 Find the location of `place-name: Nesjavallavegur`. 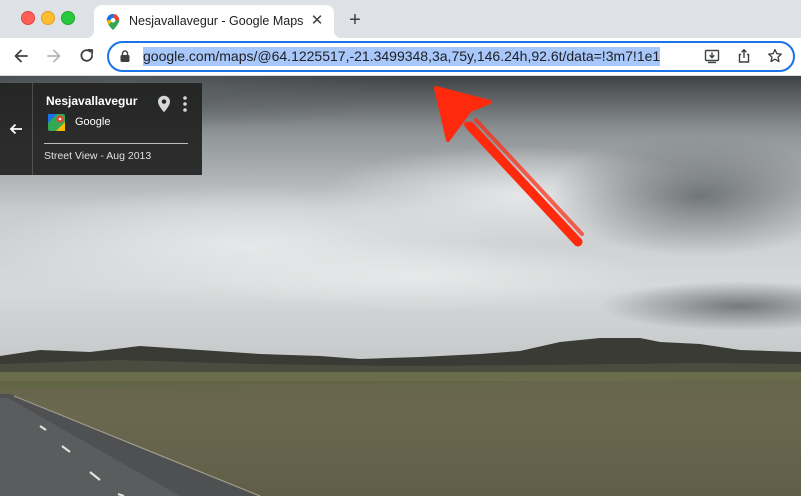

place-name: Nesjavallavegur is located at coordinates (91, 101).